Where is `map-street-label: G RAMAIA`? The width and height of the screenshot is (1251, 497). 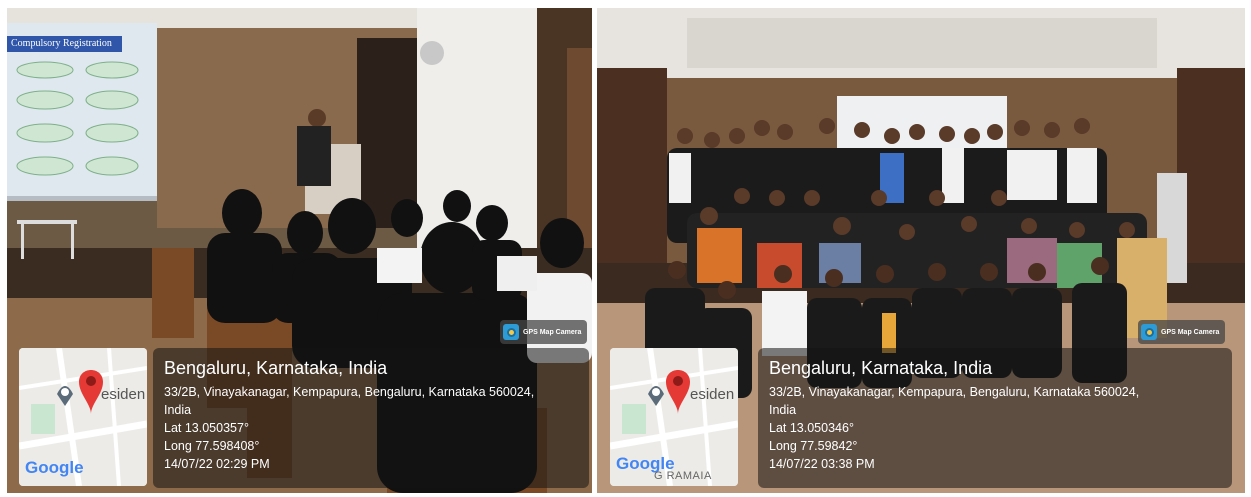
map-street-label: G RAMAIA is located at coordinates (683, 476).